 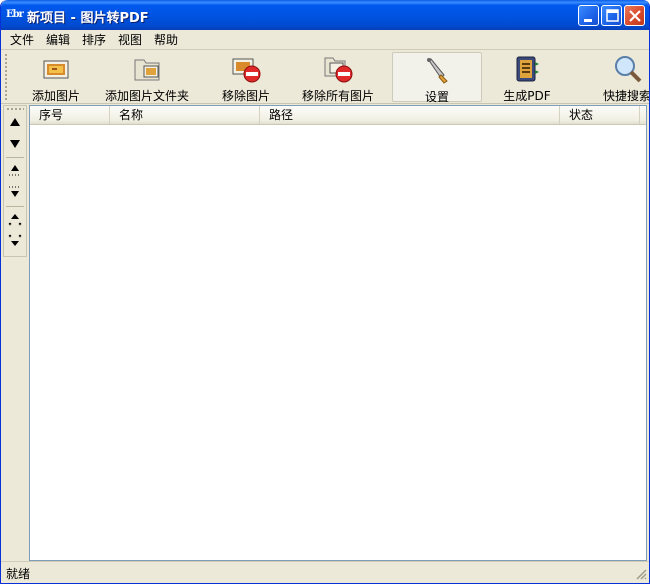 I want to click on collapse-icon, so click(x=15, y=240).